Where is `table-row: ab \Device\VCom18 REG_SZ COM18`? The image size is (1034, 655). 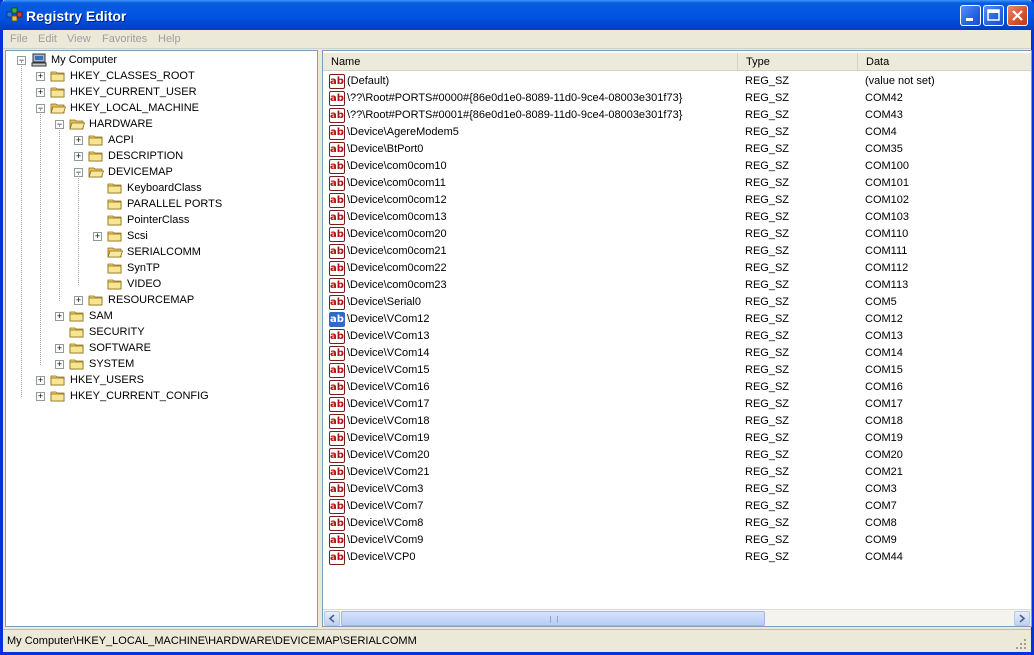
table-row: ab \Device\VCom18 REG_SZ COM18 is located at coordinates (673, 421).